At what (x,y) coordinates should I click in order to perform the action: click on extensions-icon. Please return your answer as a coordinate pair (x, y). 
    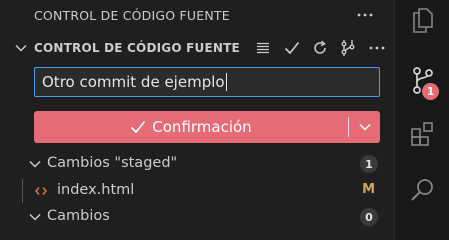
    Looking at the image, I should click on (421, 134).